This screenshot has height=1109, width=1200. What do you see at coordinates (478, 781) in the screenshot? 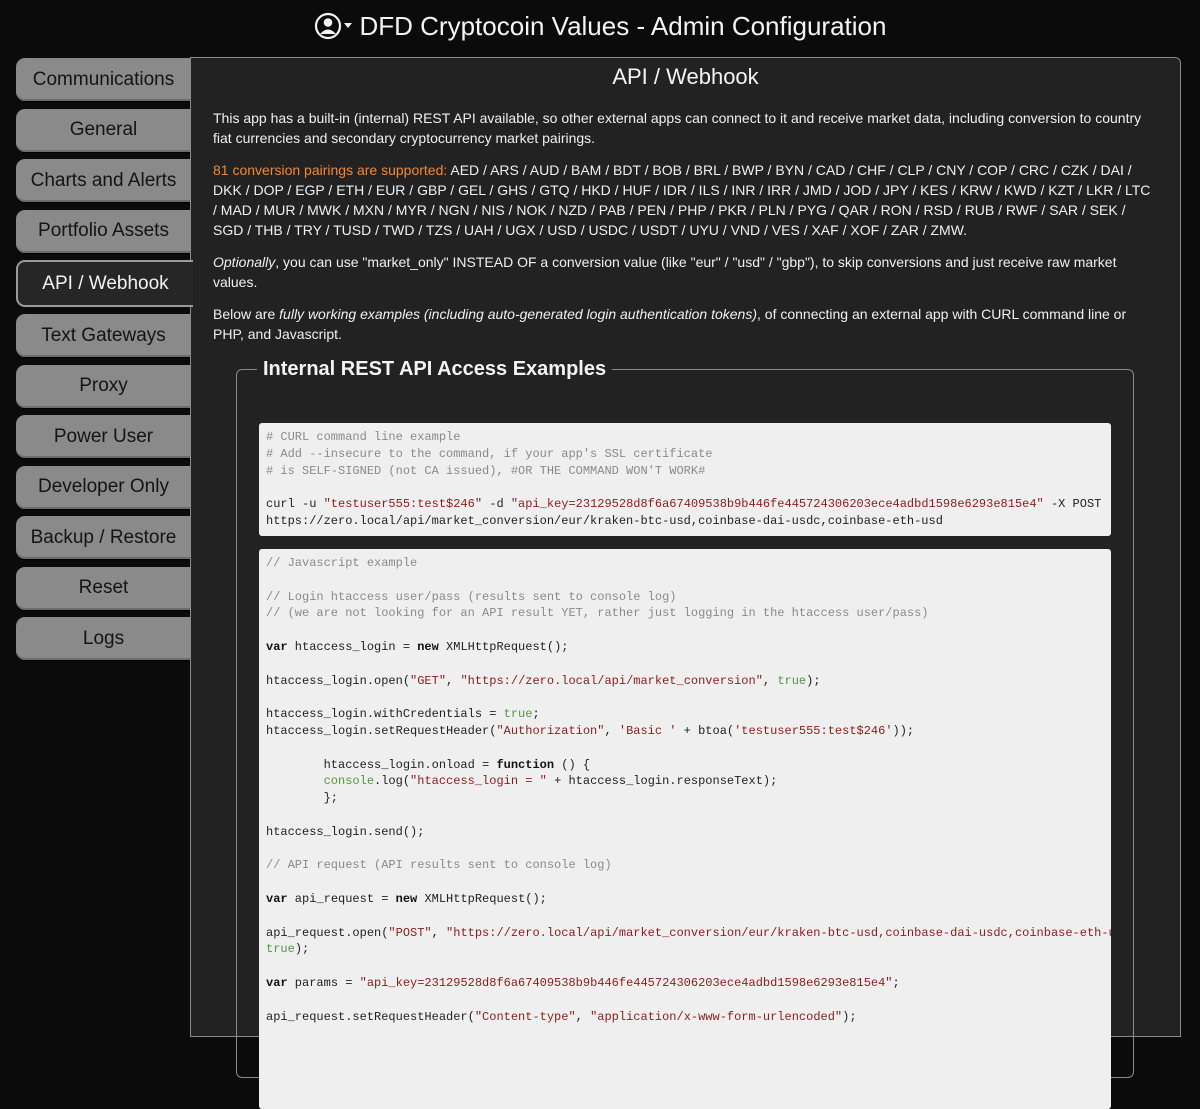
I see `code-string: "htaccess_login = "` at bounding box center [478, 781].